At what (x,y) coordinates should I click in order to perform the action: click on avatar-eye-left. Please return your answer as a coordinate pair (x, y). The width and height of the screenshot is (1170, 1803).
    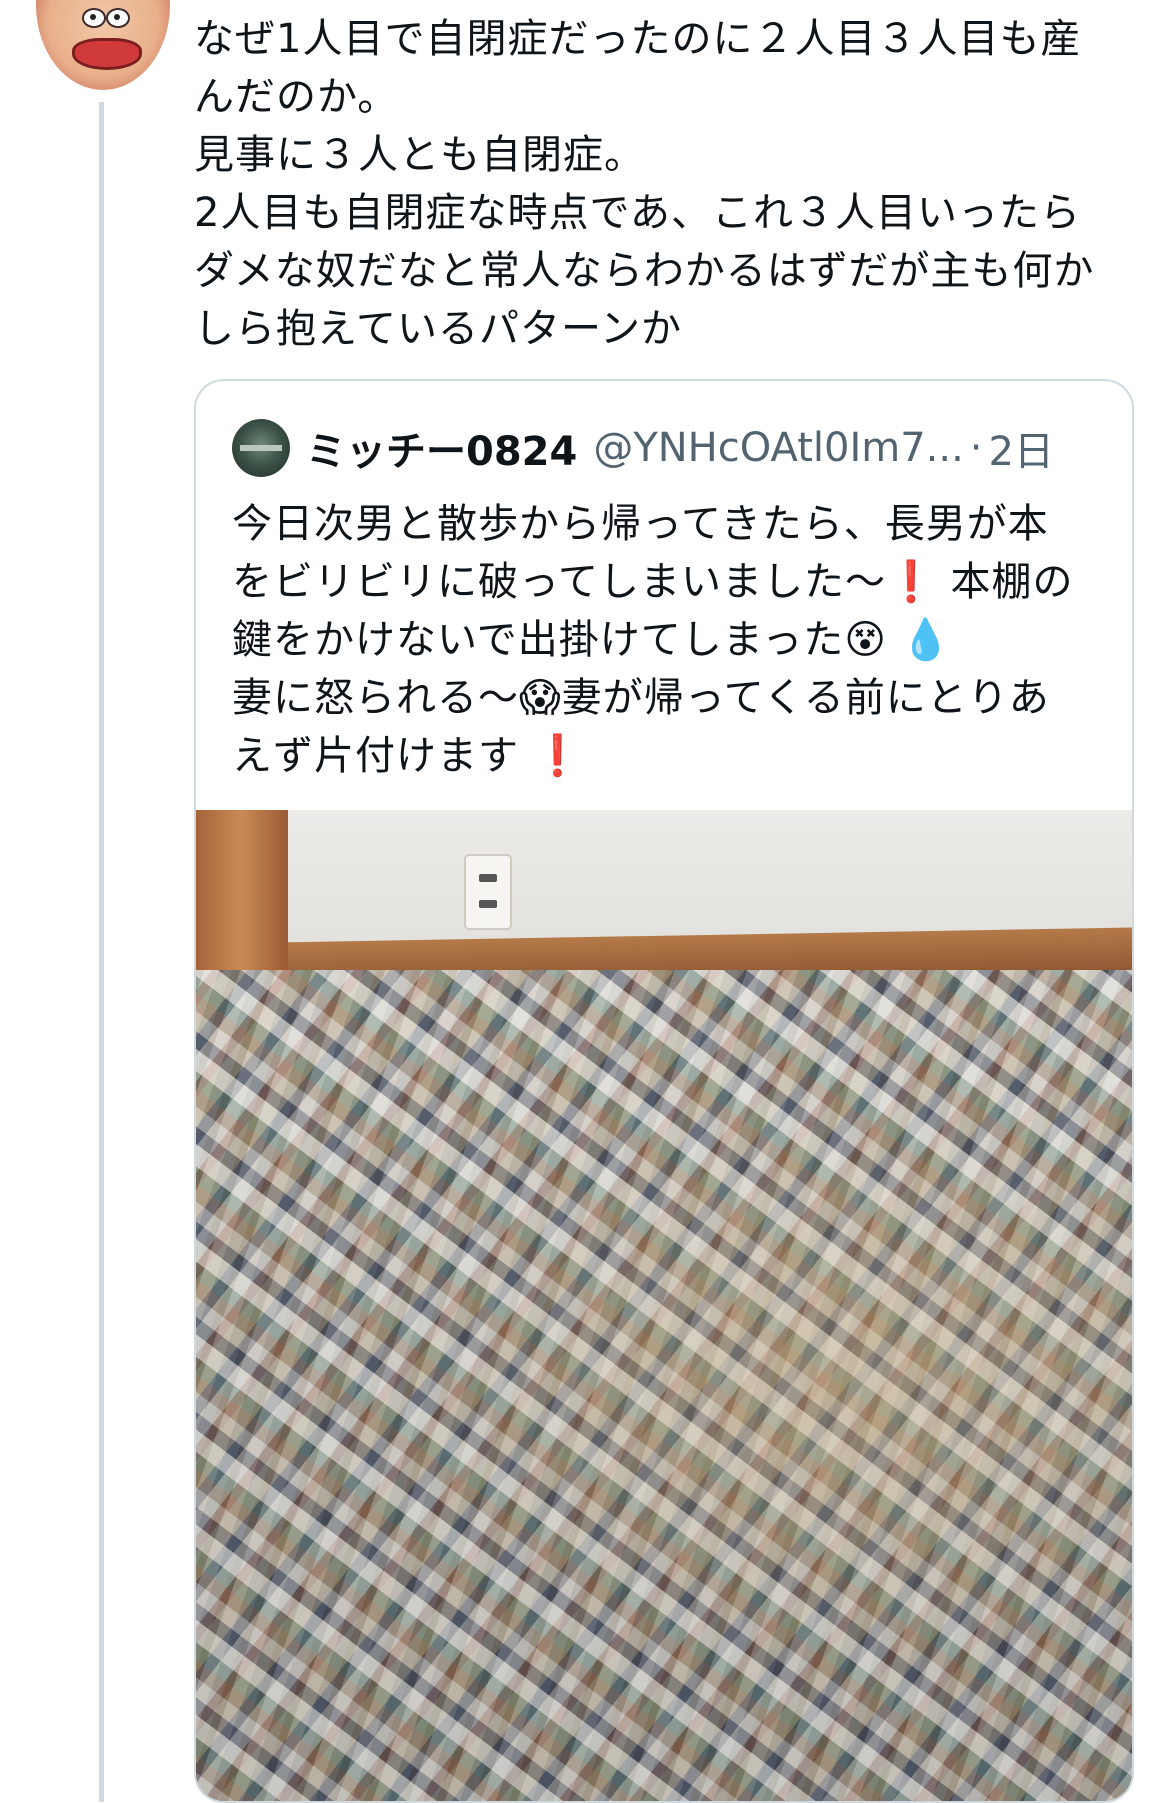
    Looking at the image, I should click on (94, 18).